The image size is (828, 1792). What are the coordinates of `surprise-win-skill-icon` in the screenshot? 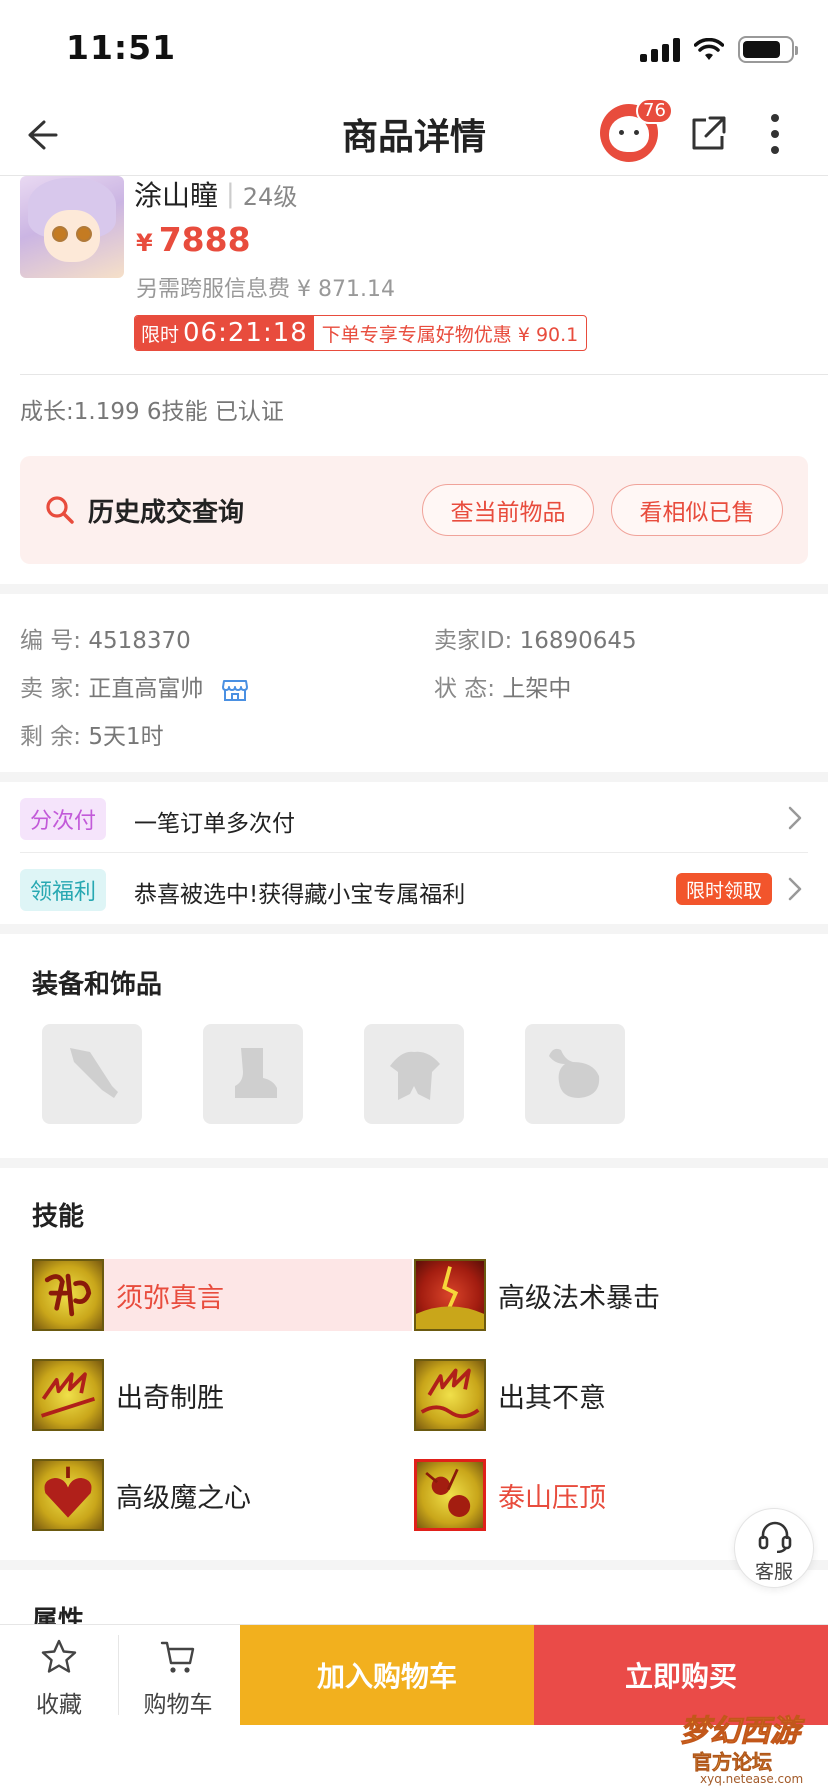 It's located at (68, 1395).